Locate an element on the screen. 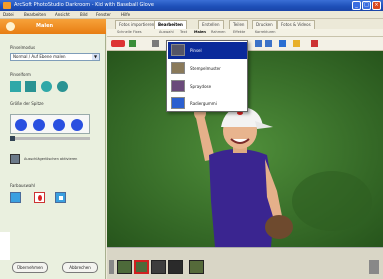 This screenshot has width=383, height=279. eraser-thumb-icon is located at coordinates (178, 103).